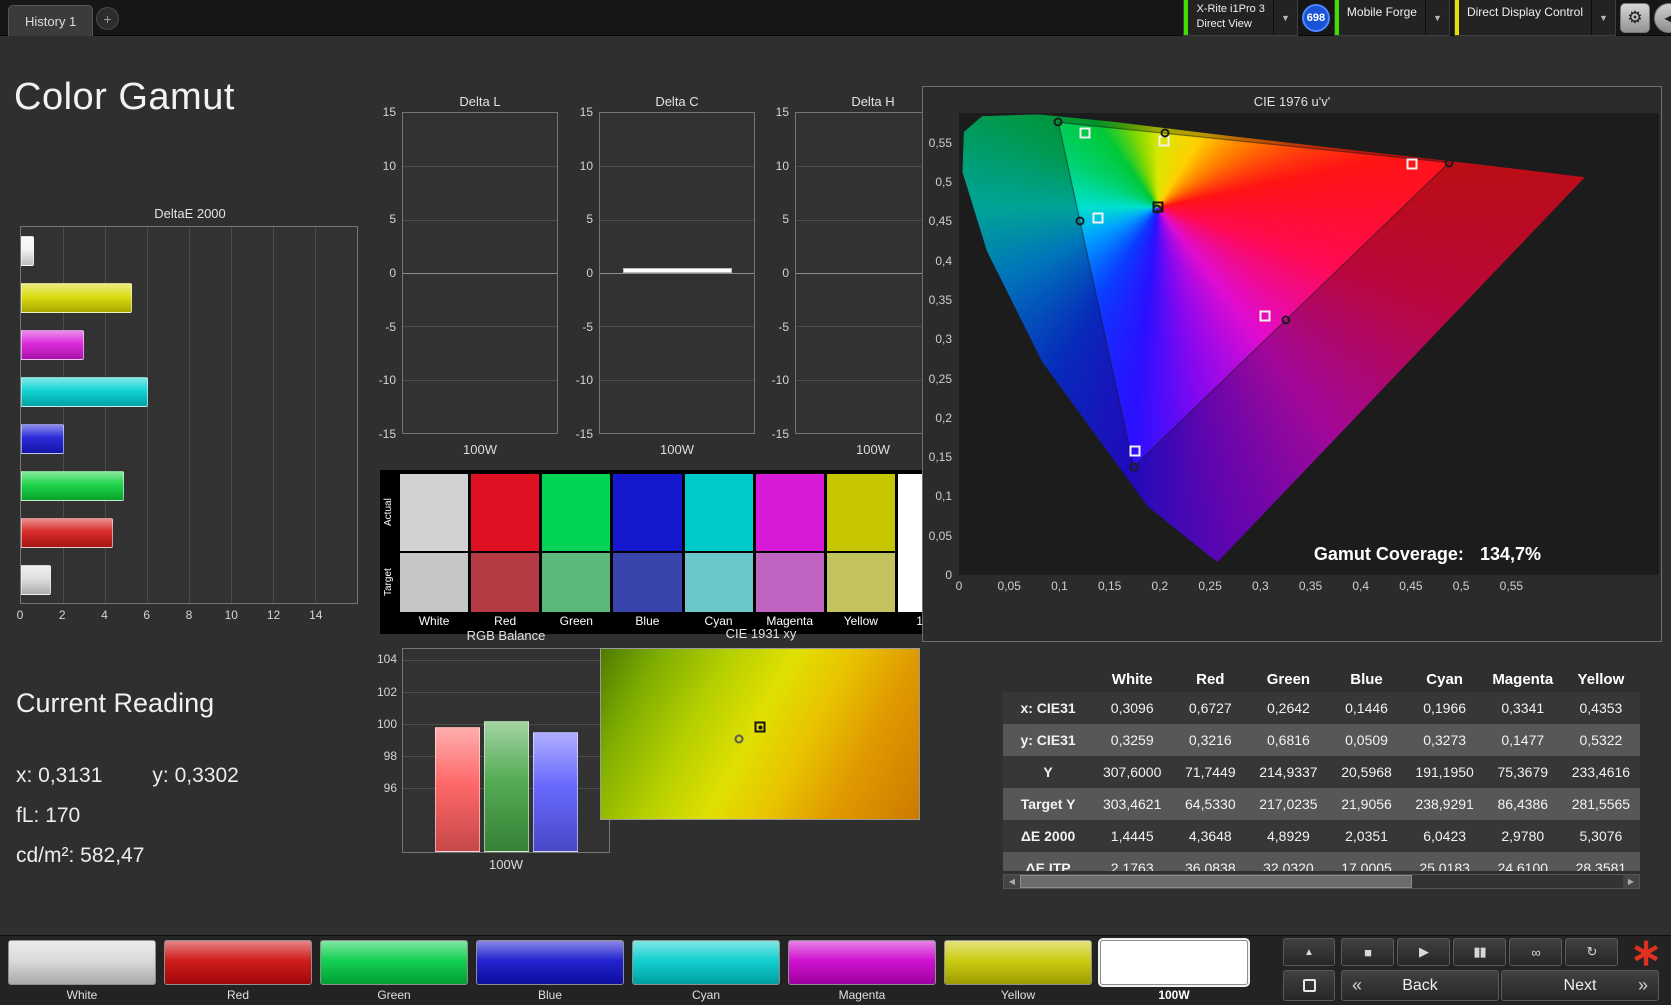 This screenshot has height=1005, width=1671. Describe the element at coordinates (1534, 18) in the screenshot. I see `display-control-selector: Direct Display Control ▼` at that location.